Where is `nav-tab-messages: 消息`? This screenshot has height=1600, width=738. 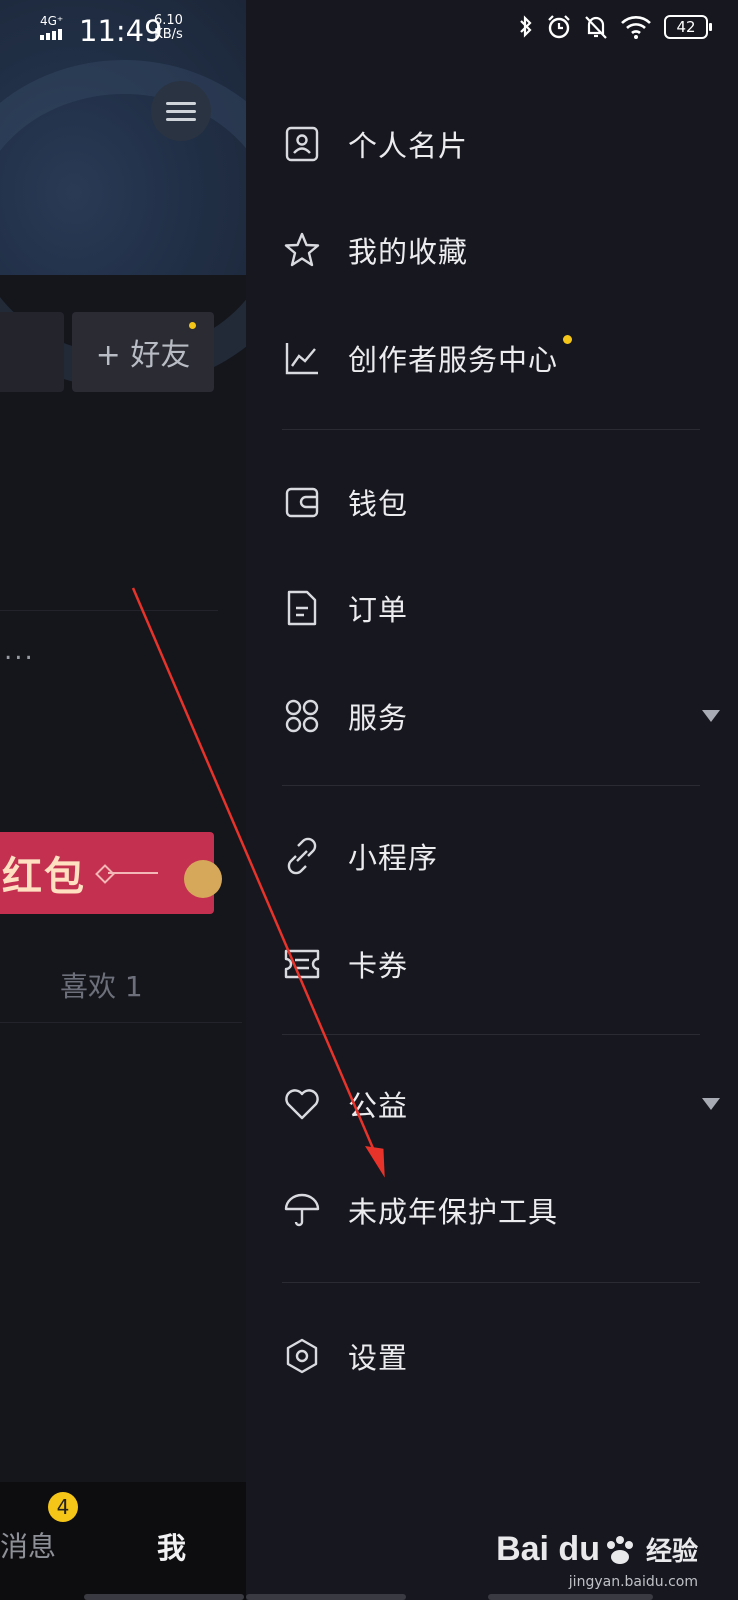 nav-tab-messages: 消息 is located at coordinates (28, 1545).